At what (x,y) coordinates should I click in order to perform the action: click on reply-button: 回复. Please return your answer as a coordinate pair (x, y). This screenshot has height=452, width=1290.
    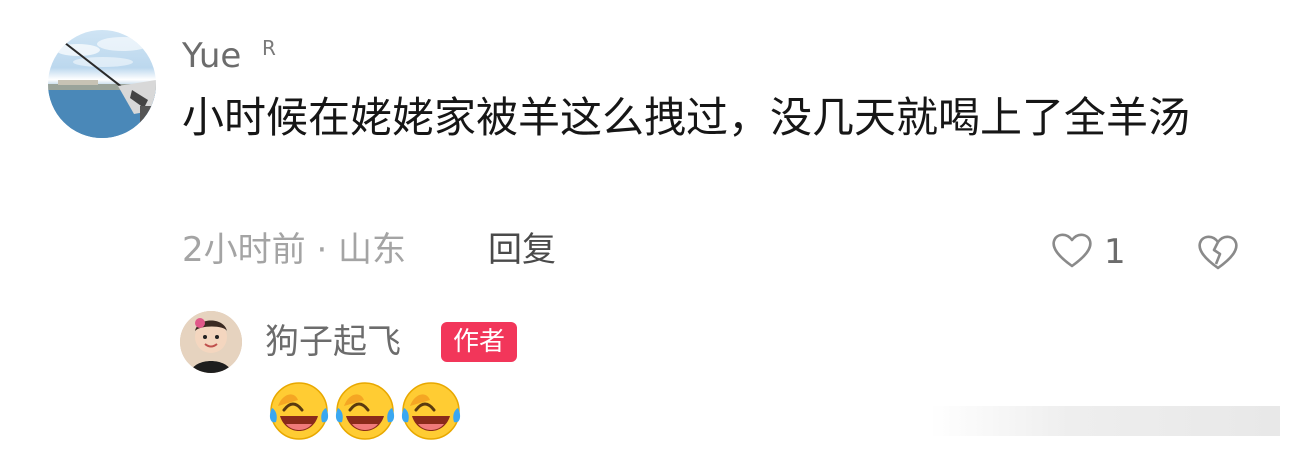
    Looking at the image, I should click on (522, 250).